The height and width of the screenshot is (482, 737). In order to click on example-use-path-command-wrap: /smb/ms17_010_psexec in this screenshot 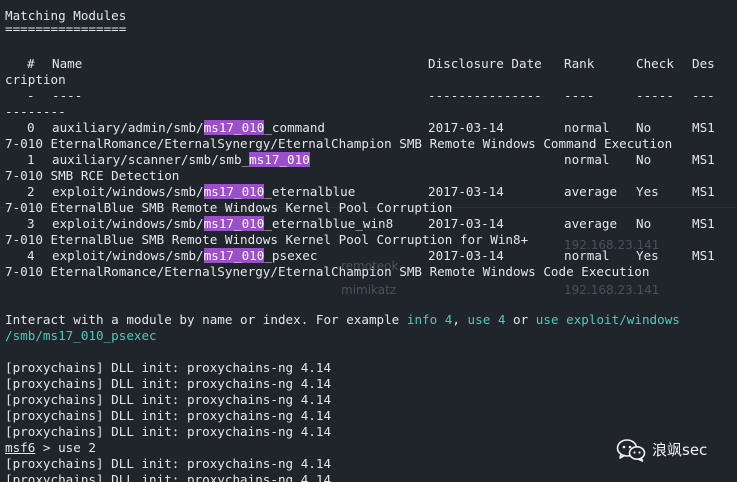, I will do `click(81, 336)`.